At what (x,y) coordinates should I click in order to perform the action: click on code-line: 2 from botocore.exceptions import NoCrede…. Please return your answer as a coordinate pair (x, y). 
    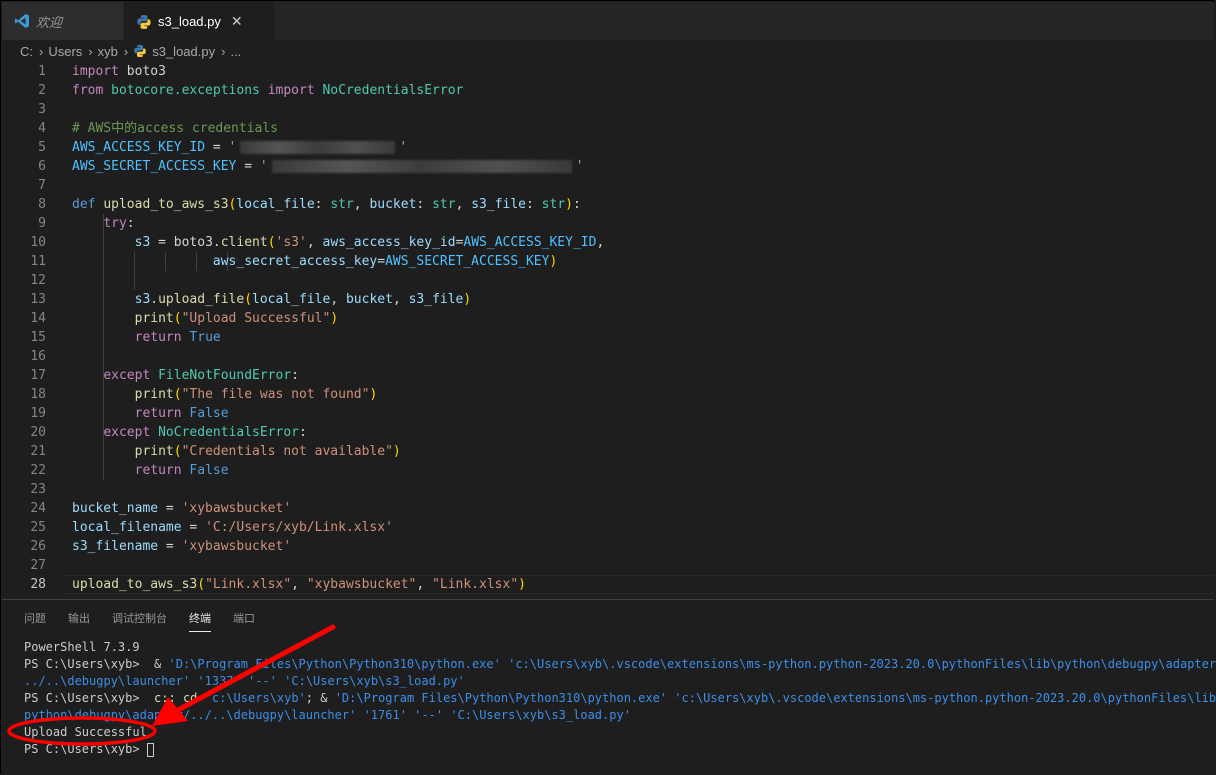
    Looking at the image, I should click on (251, 90).